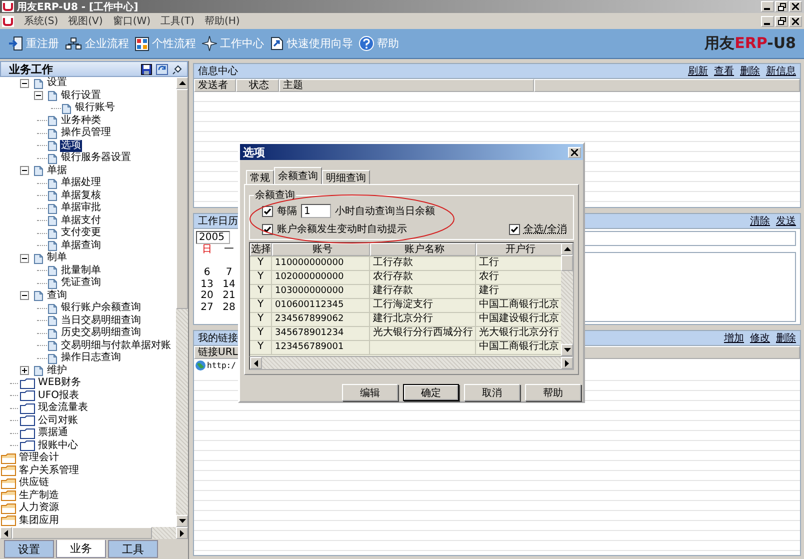 This screenshot has width=804, height=559. What do you see at coordinates (81, 283) in the screenshot?
I see `tree-item: 凭证查询` at bounding box center [81, 283].